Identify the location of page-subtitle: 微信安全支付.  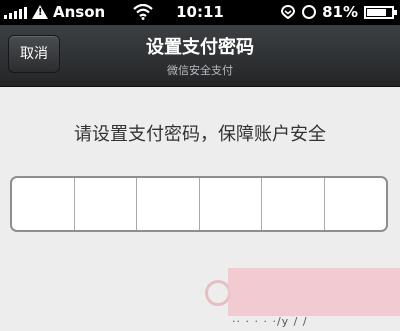
(200, 70).